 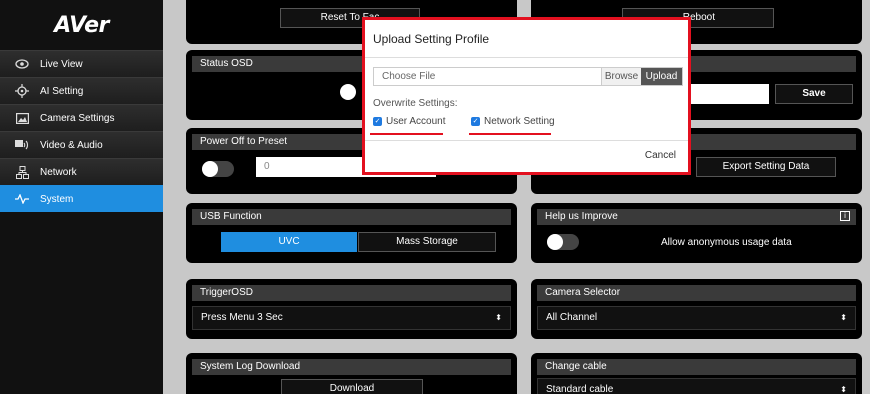 What do you see at coordinates (528, 76) in the screenshot?
I see `file-chooser: Choose File Browse Upload` at bounding box center [528, 76].